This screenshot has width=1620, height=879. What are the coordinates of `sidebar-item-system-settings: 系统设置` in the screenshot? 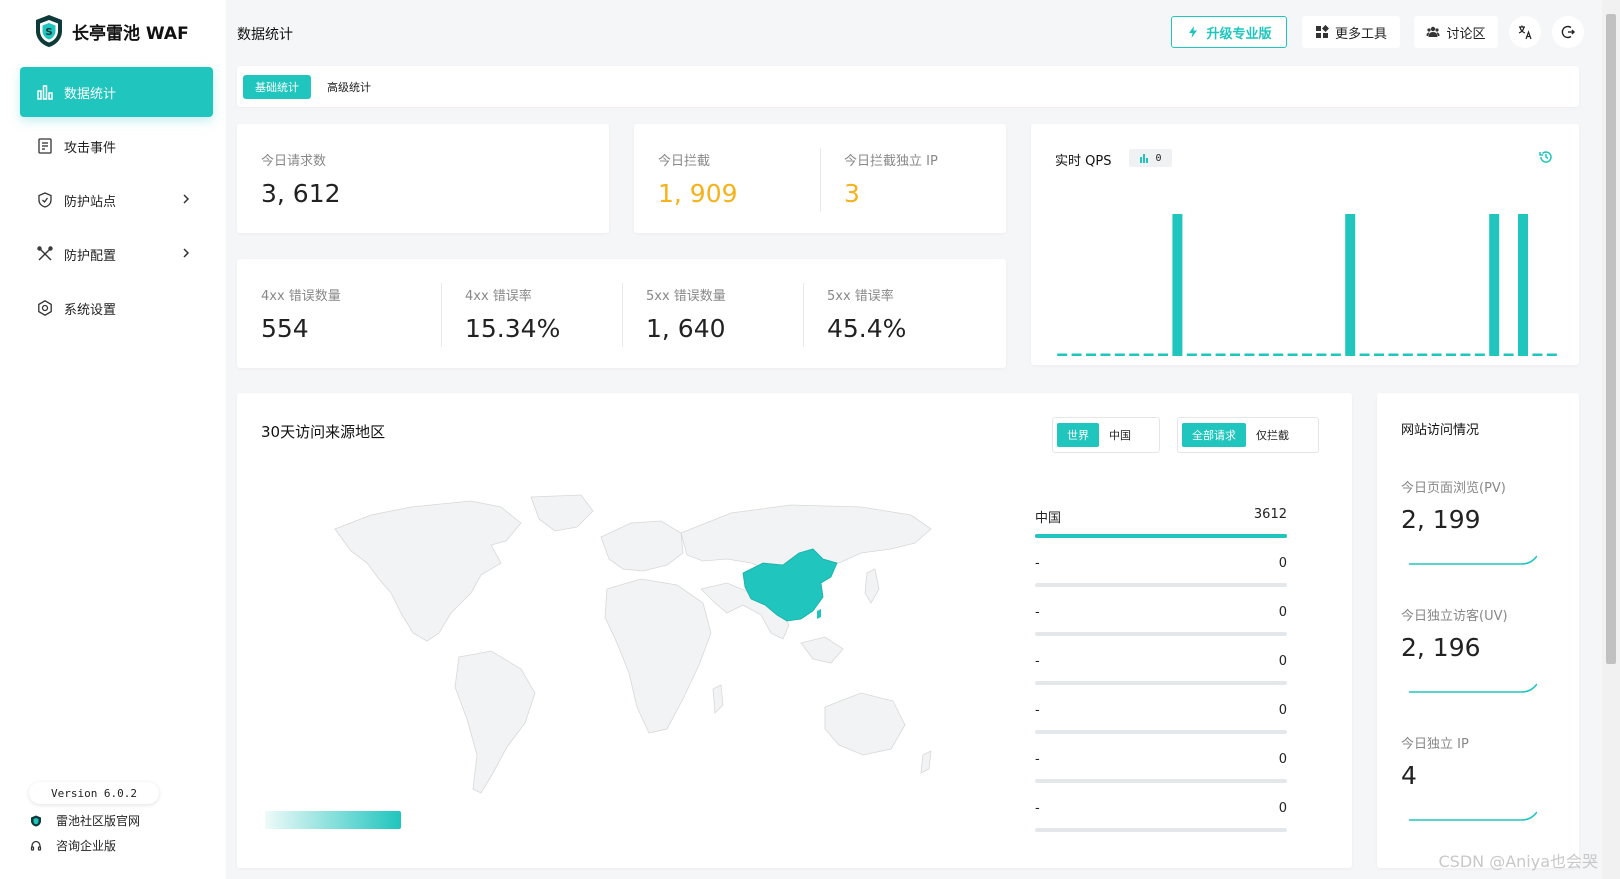 It's located at (116, 308).